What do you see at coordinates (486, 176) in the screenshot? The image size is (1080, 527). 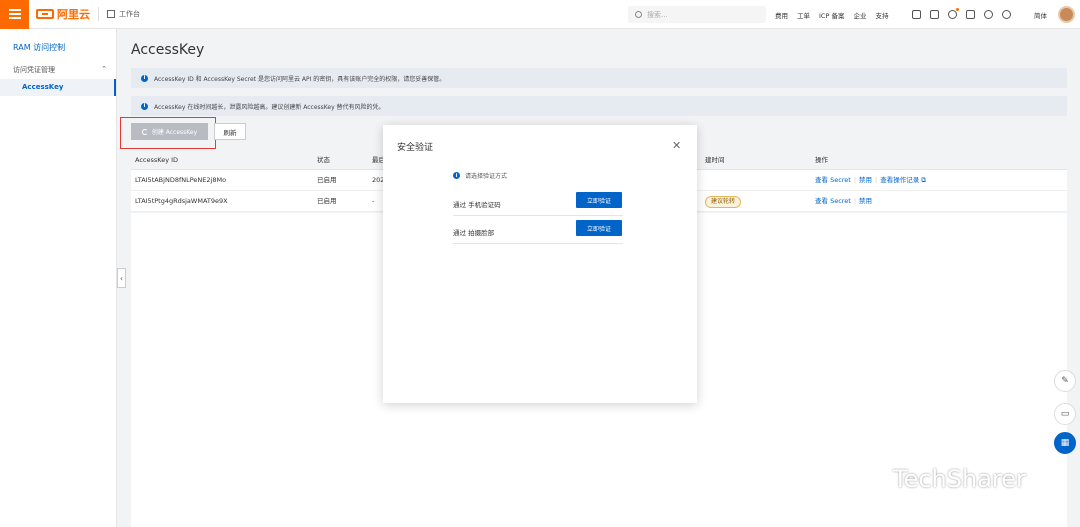 I see `verify-hint-text: 请选择验证方式` at bounding box center [486, 176].